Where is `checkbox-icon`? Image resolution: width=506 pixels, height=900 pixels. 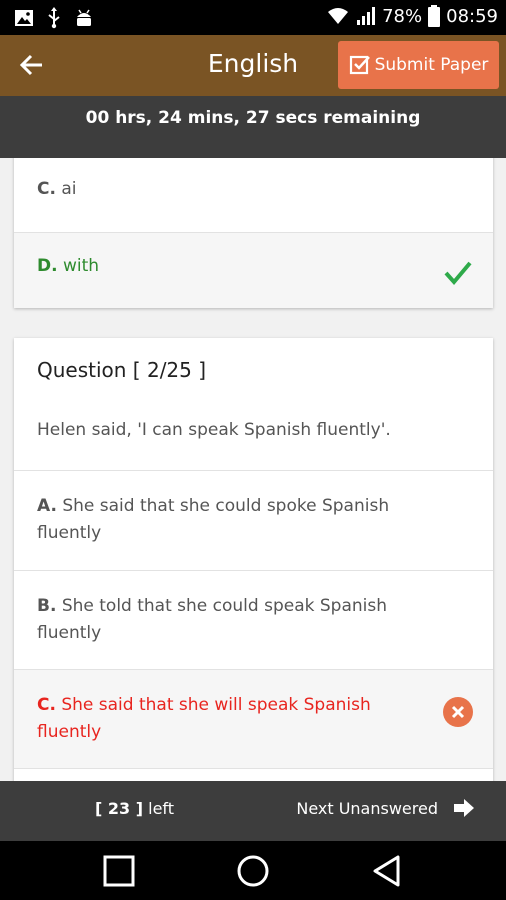 checkbox-icon is located at coordinates (359, 65).